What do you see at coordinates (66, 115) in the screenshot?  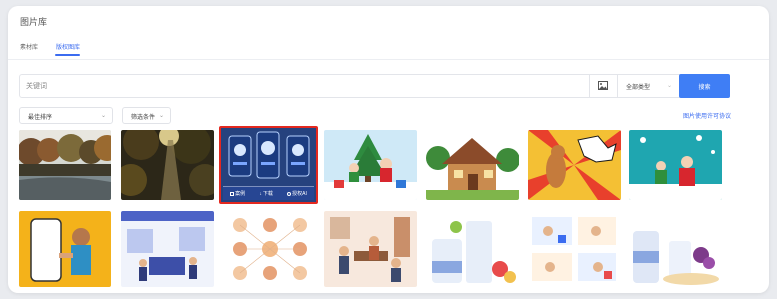 I see `sort-dropdown: 最佳排序 ⌄` at bounding box center [66, 115].